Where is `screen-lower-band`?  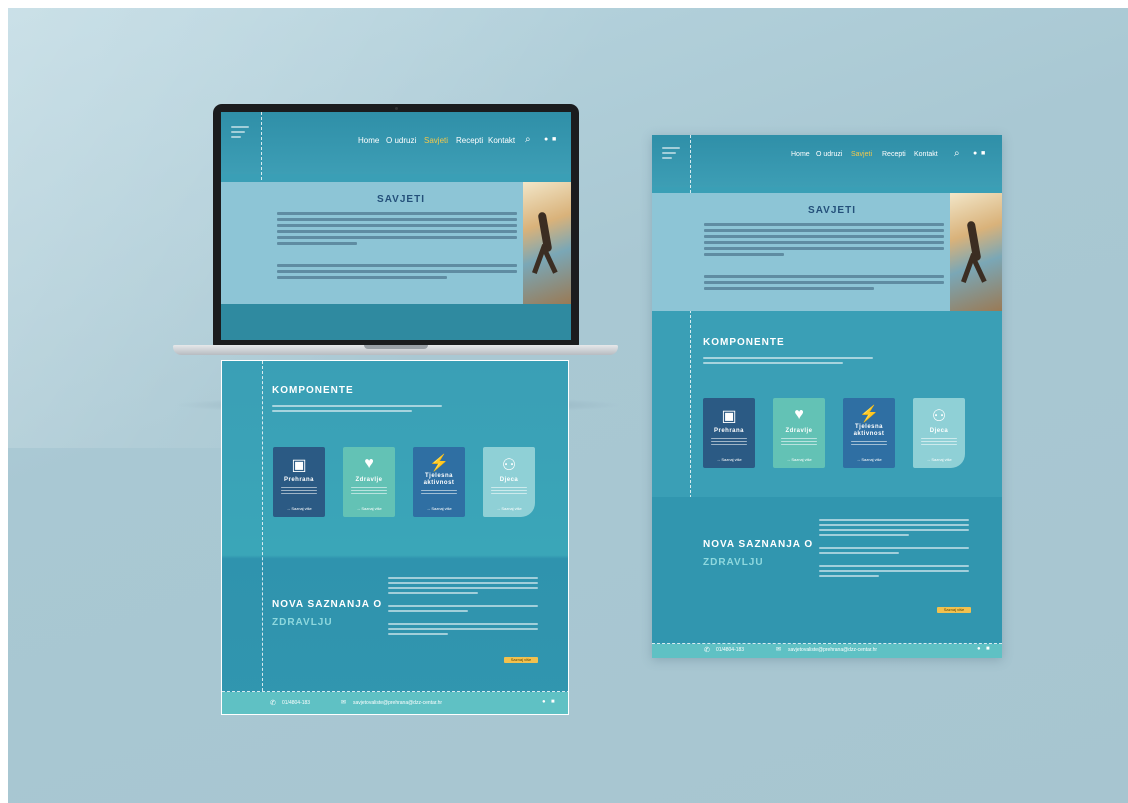 screen-lower-band is located at coordinates (396, 322).